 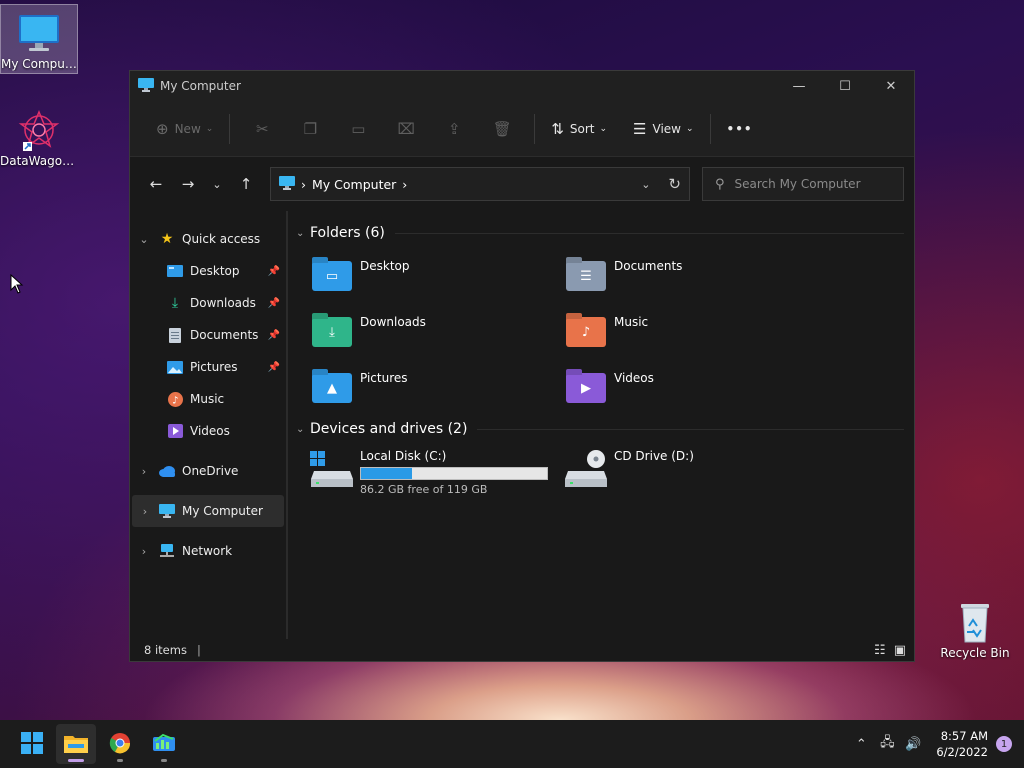 What do you see at coordinates (208, 367) in the screenshot?
I see `sidebar-item-pictures: Pictures 📌` at bounding box center [208, 367].